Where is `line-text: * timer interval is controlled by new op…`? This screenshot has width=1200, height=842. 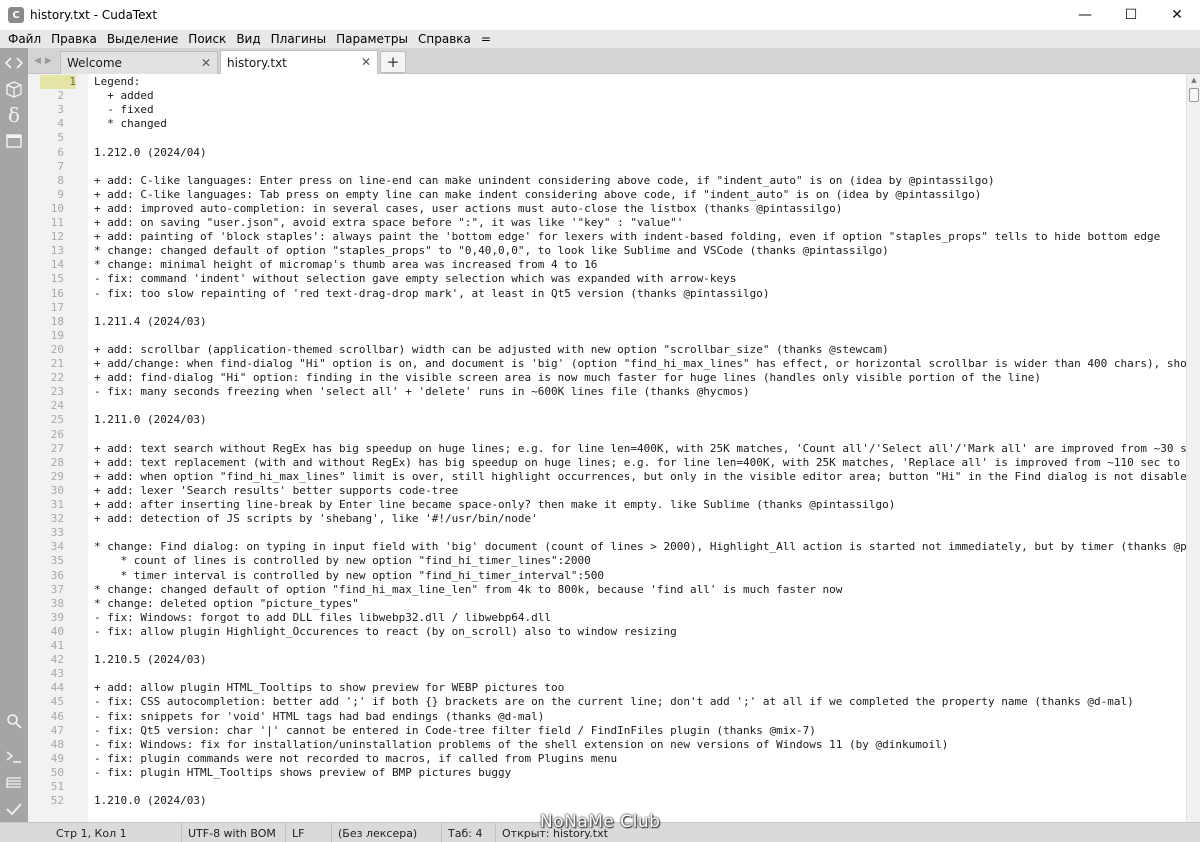
line-text: * timer interval is controlled by new op… is located at coordinates (349, 575).